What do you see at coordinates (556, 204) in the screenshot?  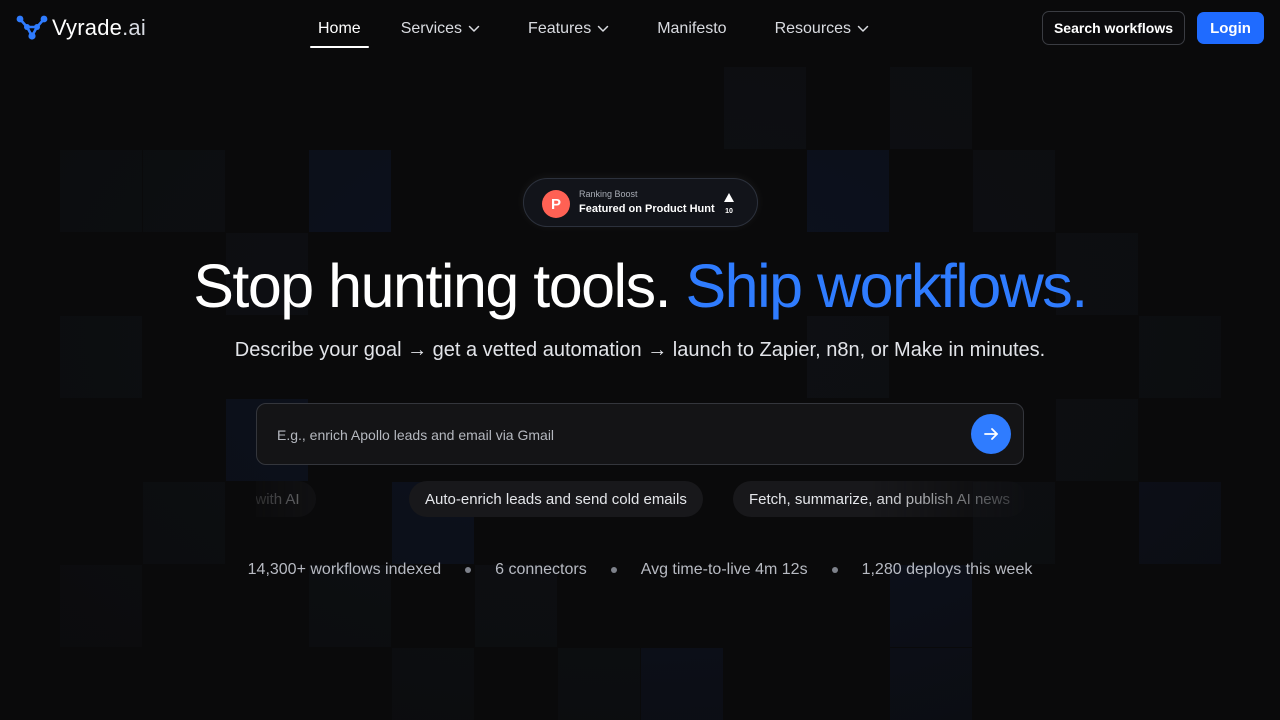 I see `product-hunt-icon: P` at bounding box center [556, 204].